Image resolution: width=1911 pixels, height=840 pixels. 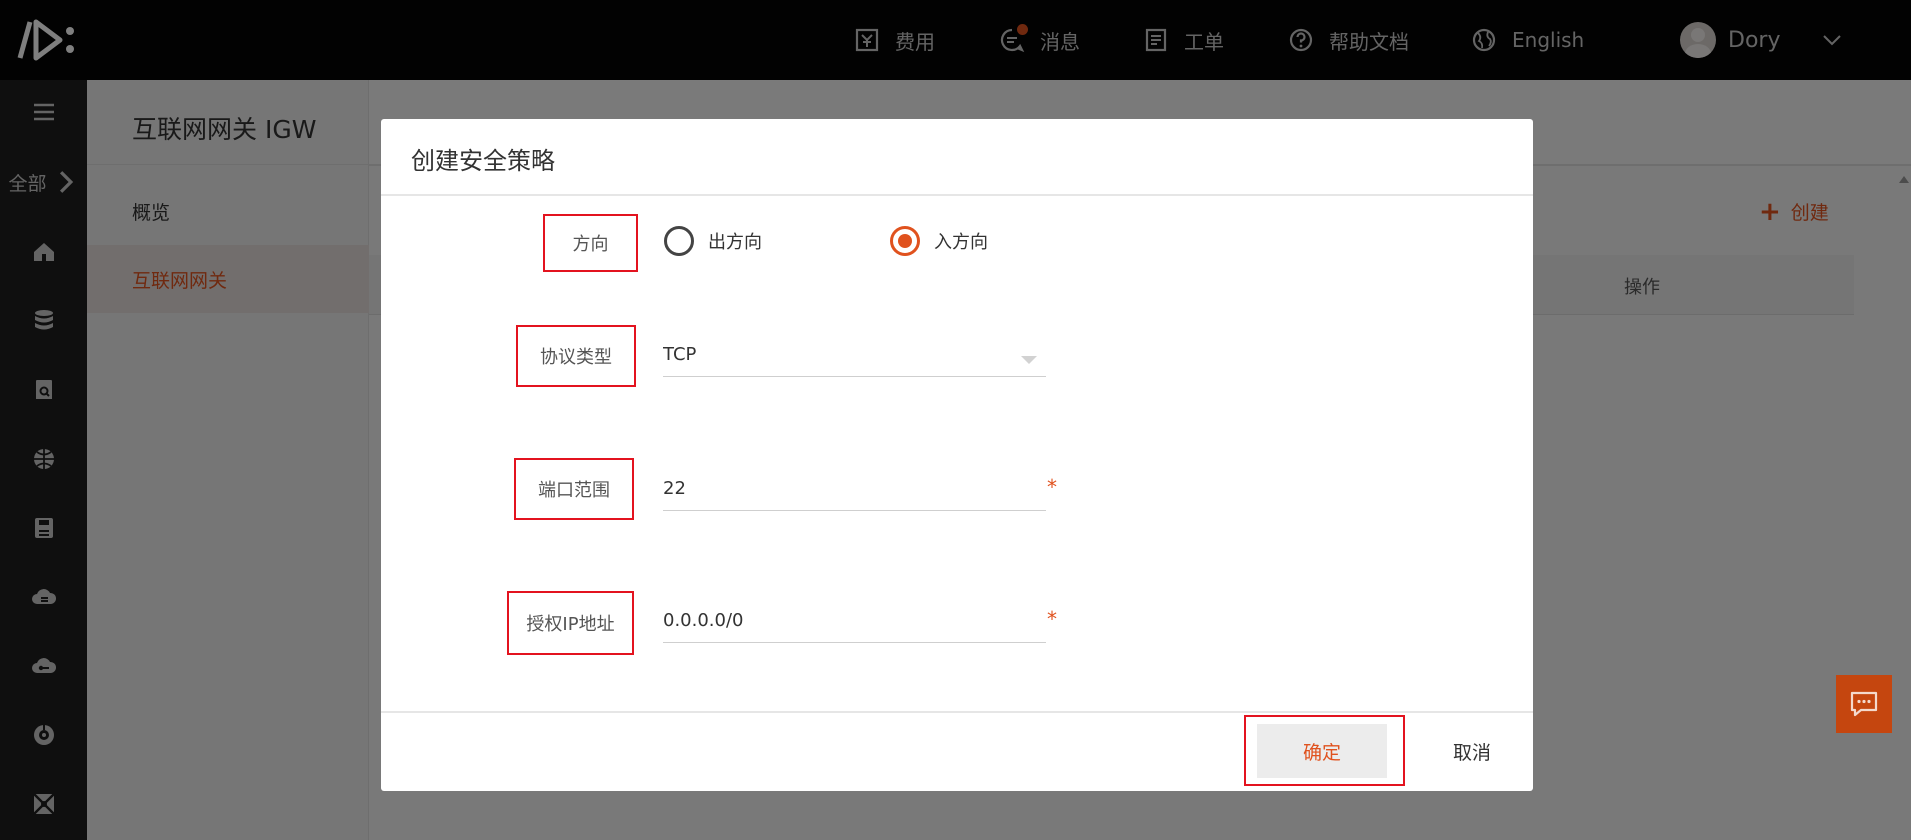 What do you see at coordinates (483, 161) in the screenshot?
I see `dialog-title: 创建安全策略` at bounding box center [483, 161].